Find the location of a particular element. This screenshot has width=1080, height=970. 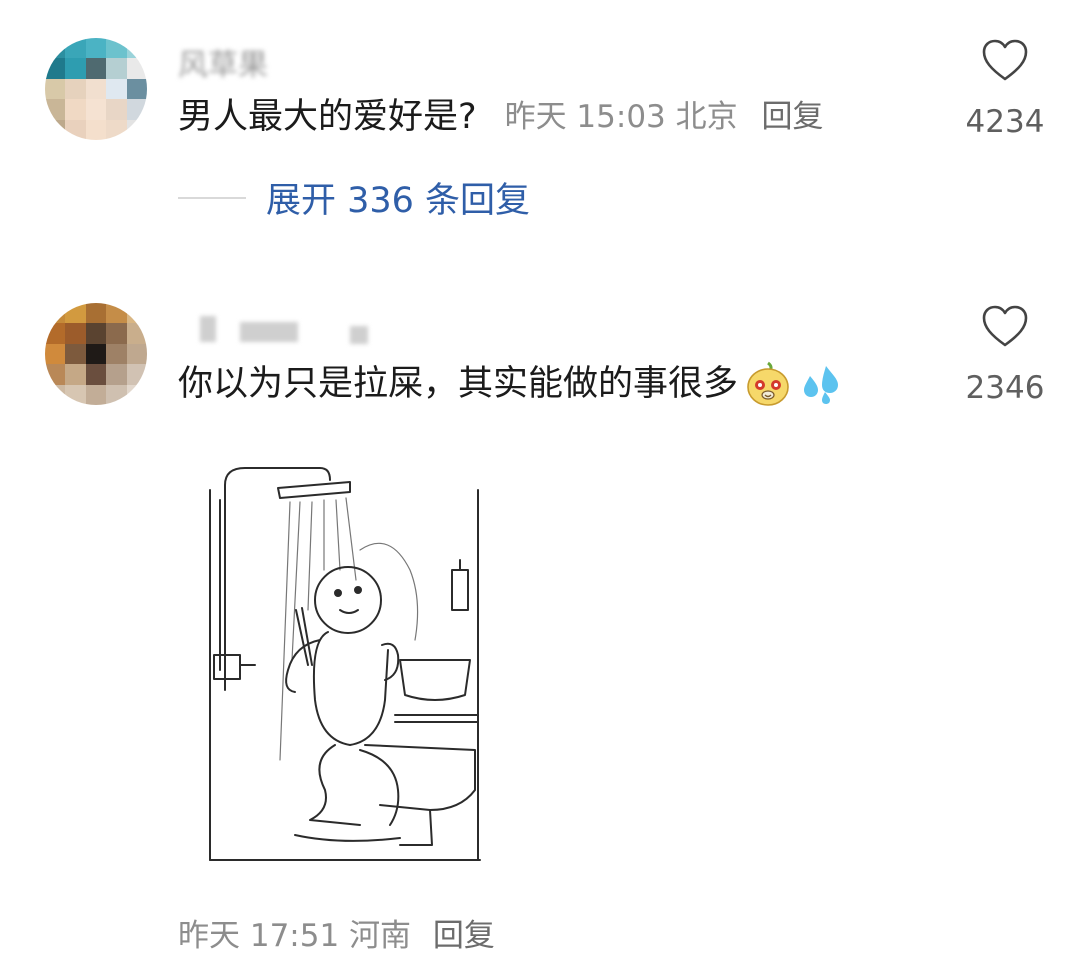

comment-text: 男人最大的爱好是? is located at coordinates (327, 117).